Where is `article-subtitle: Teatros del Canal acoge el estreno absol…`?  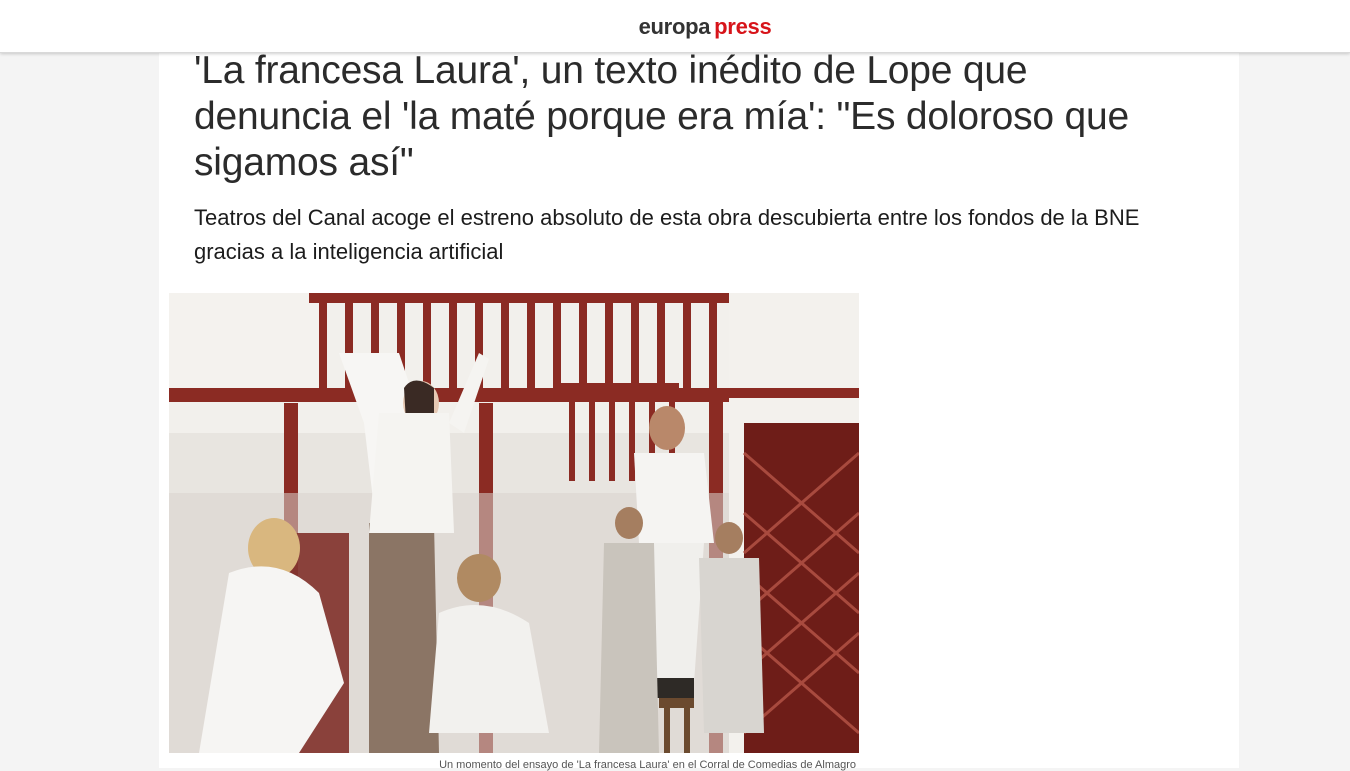 article-subtitle: Teatros del Canal acoge el estreno absol… is located at coordinates (667, 234).